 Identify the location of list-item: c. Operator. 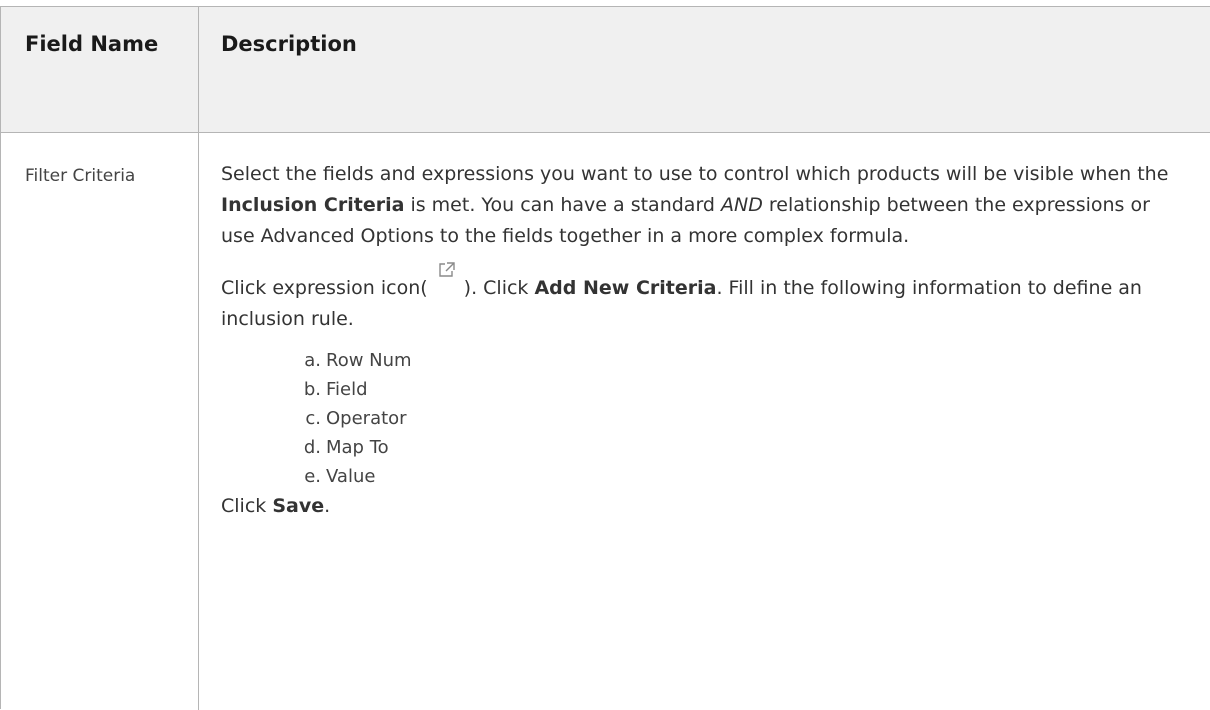
(701, 418).